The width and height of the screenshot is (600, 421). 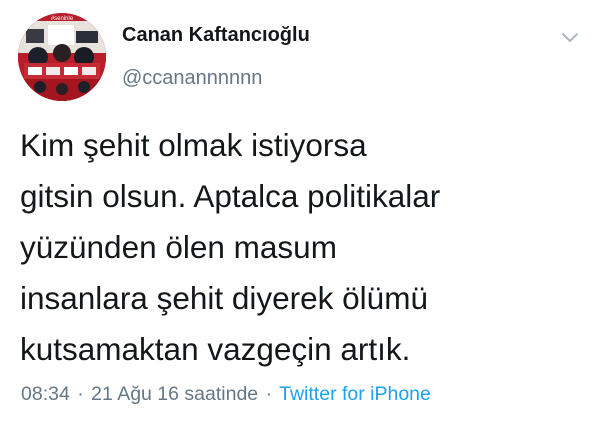 I want to click on tweet-text-line: Kim şehit olmak istiyorsa, so click(x=193, y=145).